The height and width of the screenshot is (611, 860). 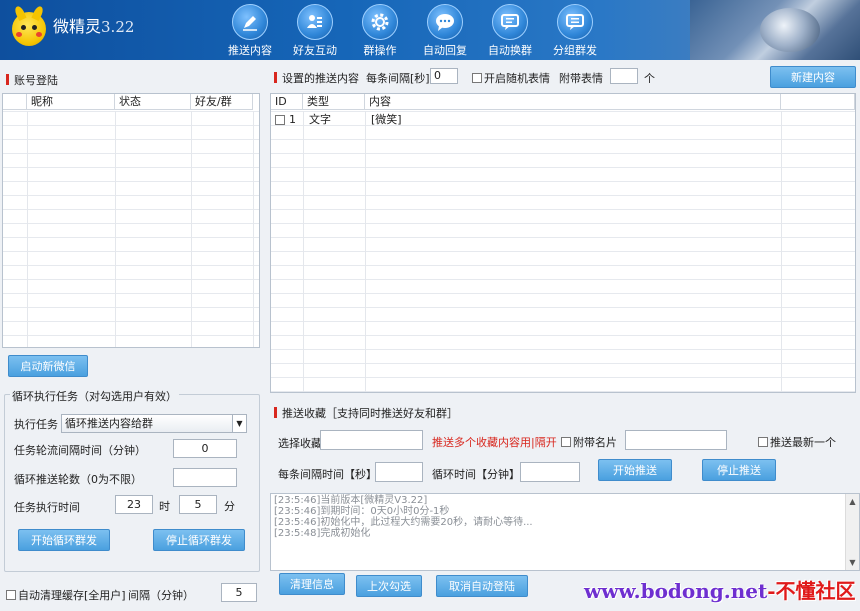 What do you see at coordinates (739, 470) in the screenshot?
I see `stop-push-button: 停止推送` at bounding box center [739, 470].